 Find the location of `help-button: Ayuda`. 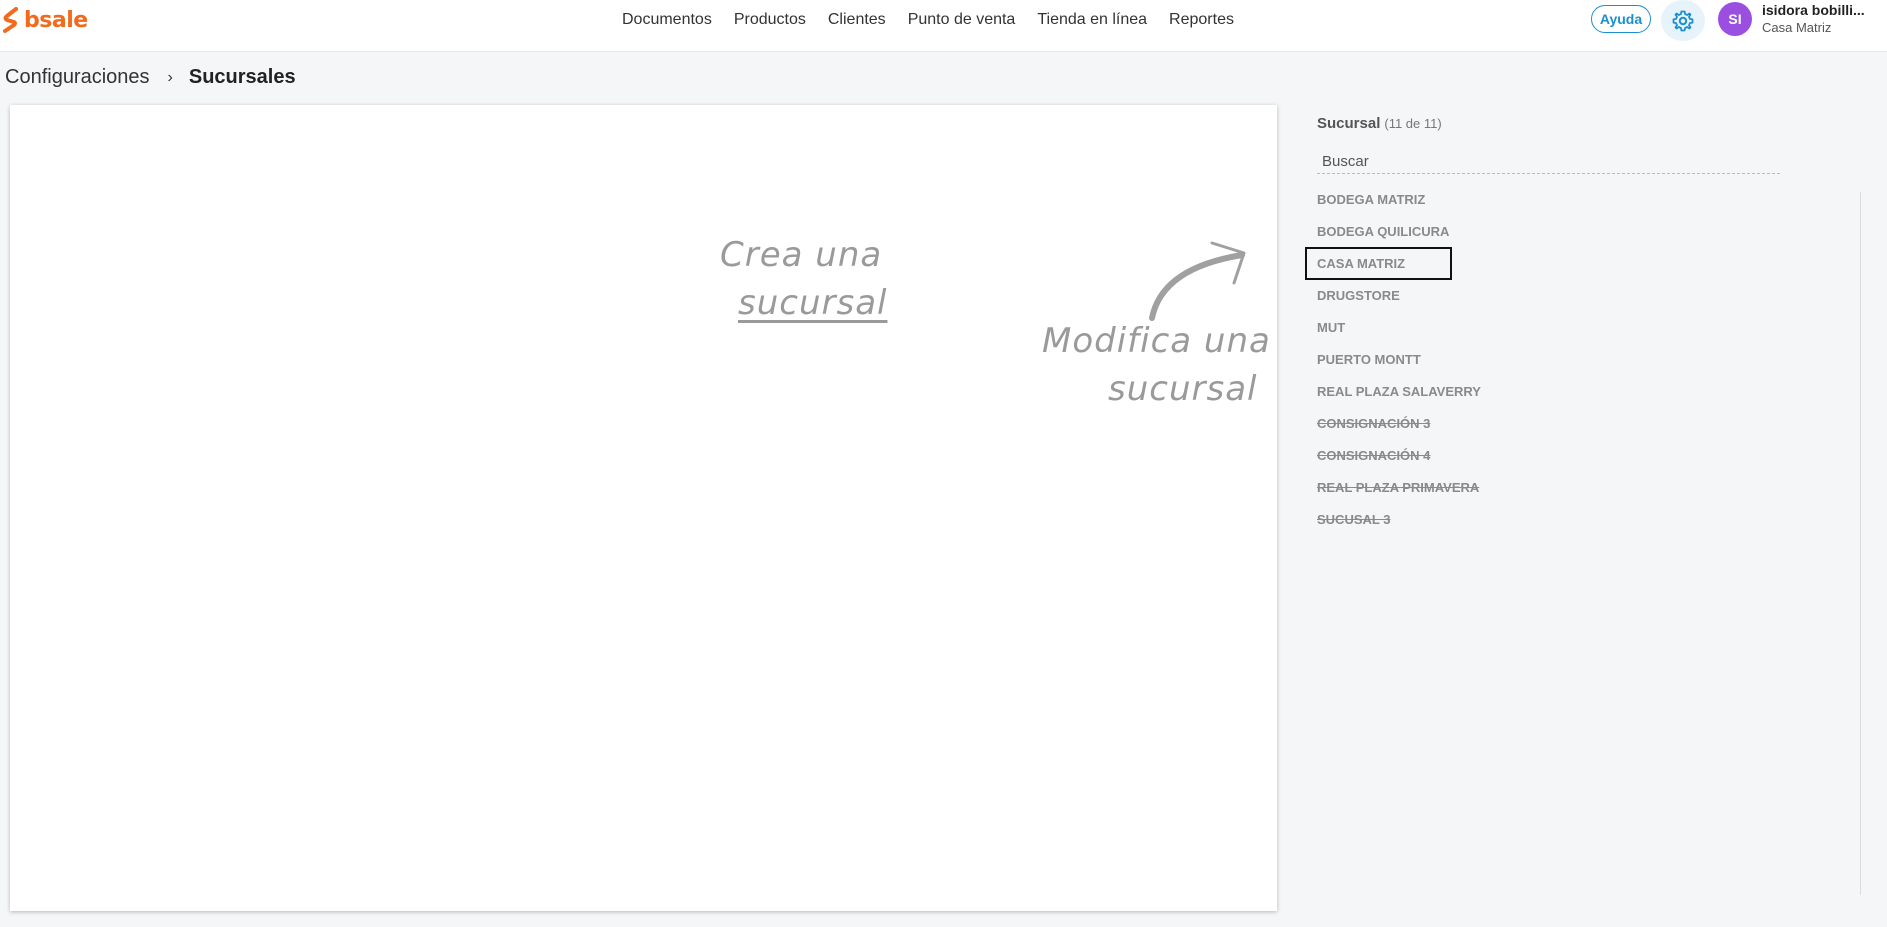

help-button: Ayuda is located at coordinates (1621, 19).